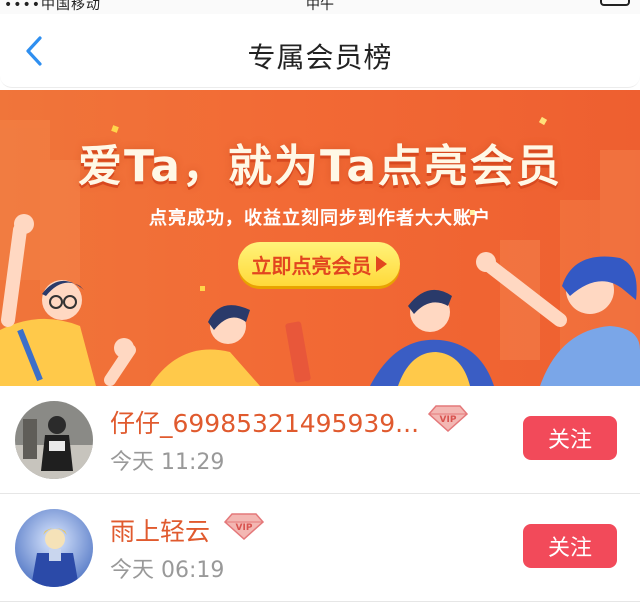  I want to click on nav-header: 专属会员榜, so click(320, 51).